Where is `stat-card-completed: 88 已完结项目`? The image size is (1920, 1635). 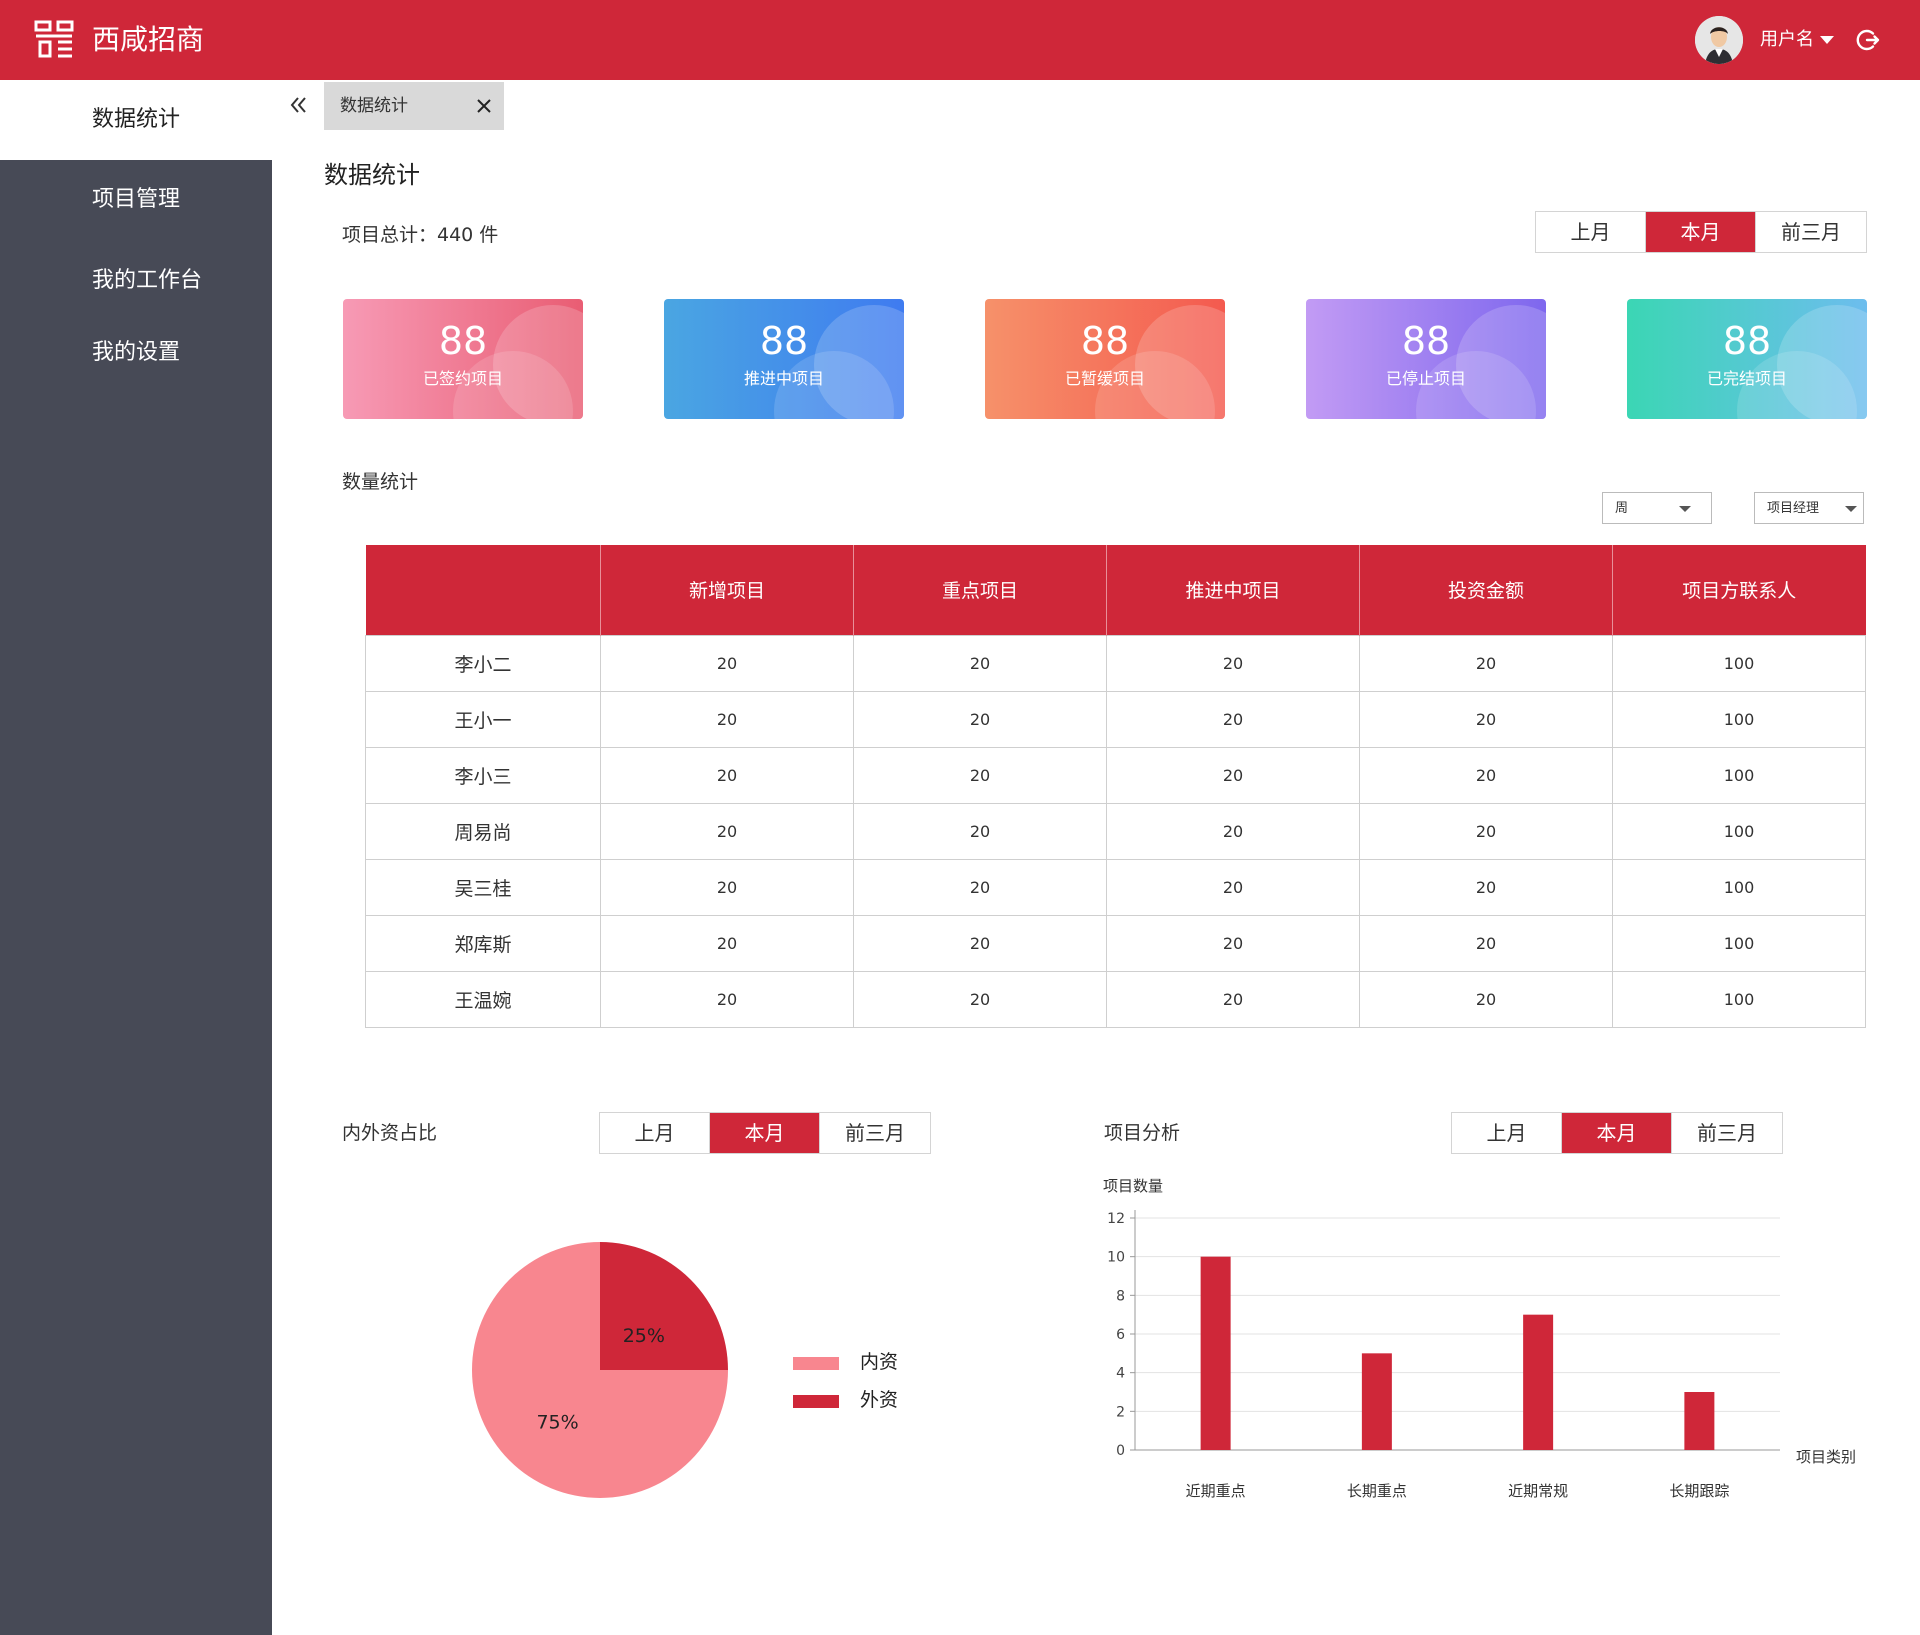 stat-card-completed: 88 已完结项目 is located at coordinates (1747, 359).